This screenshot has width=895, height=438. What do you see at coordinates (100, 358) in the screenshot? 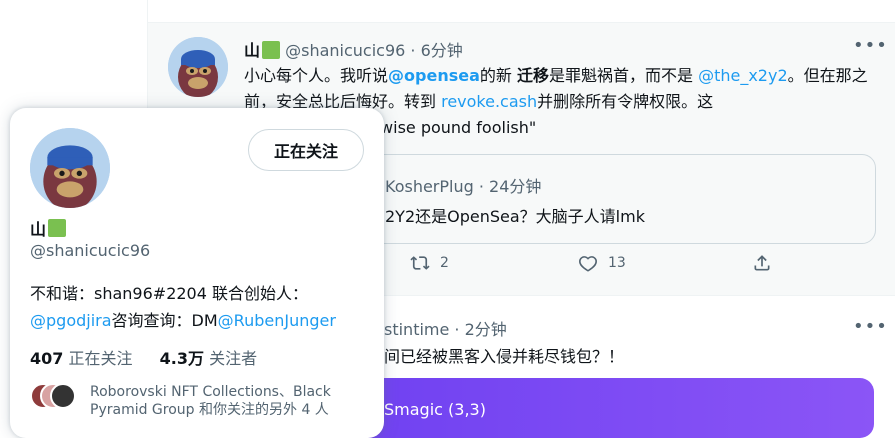
I see `following-label: 正在关注` at bounding box center [100, 358].